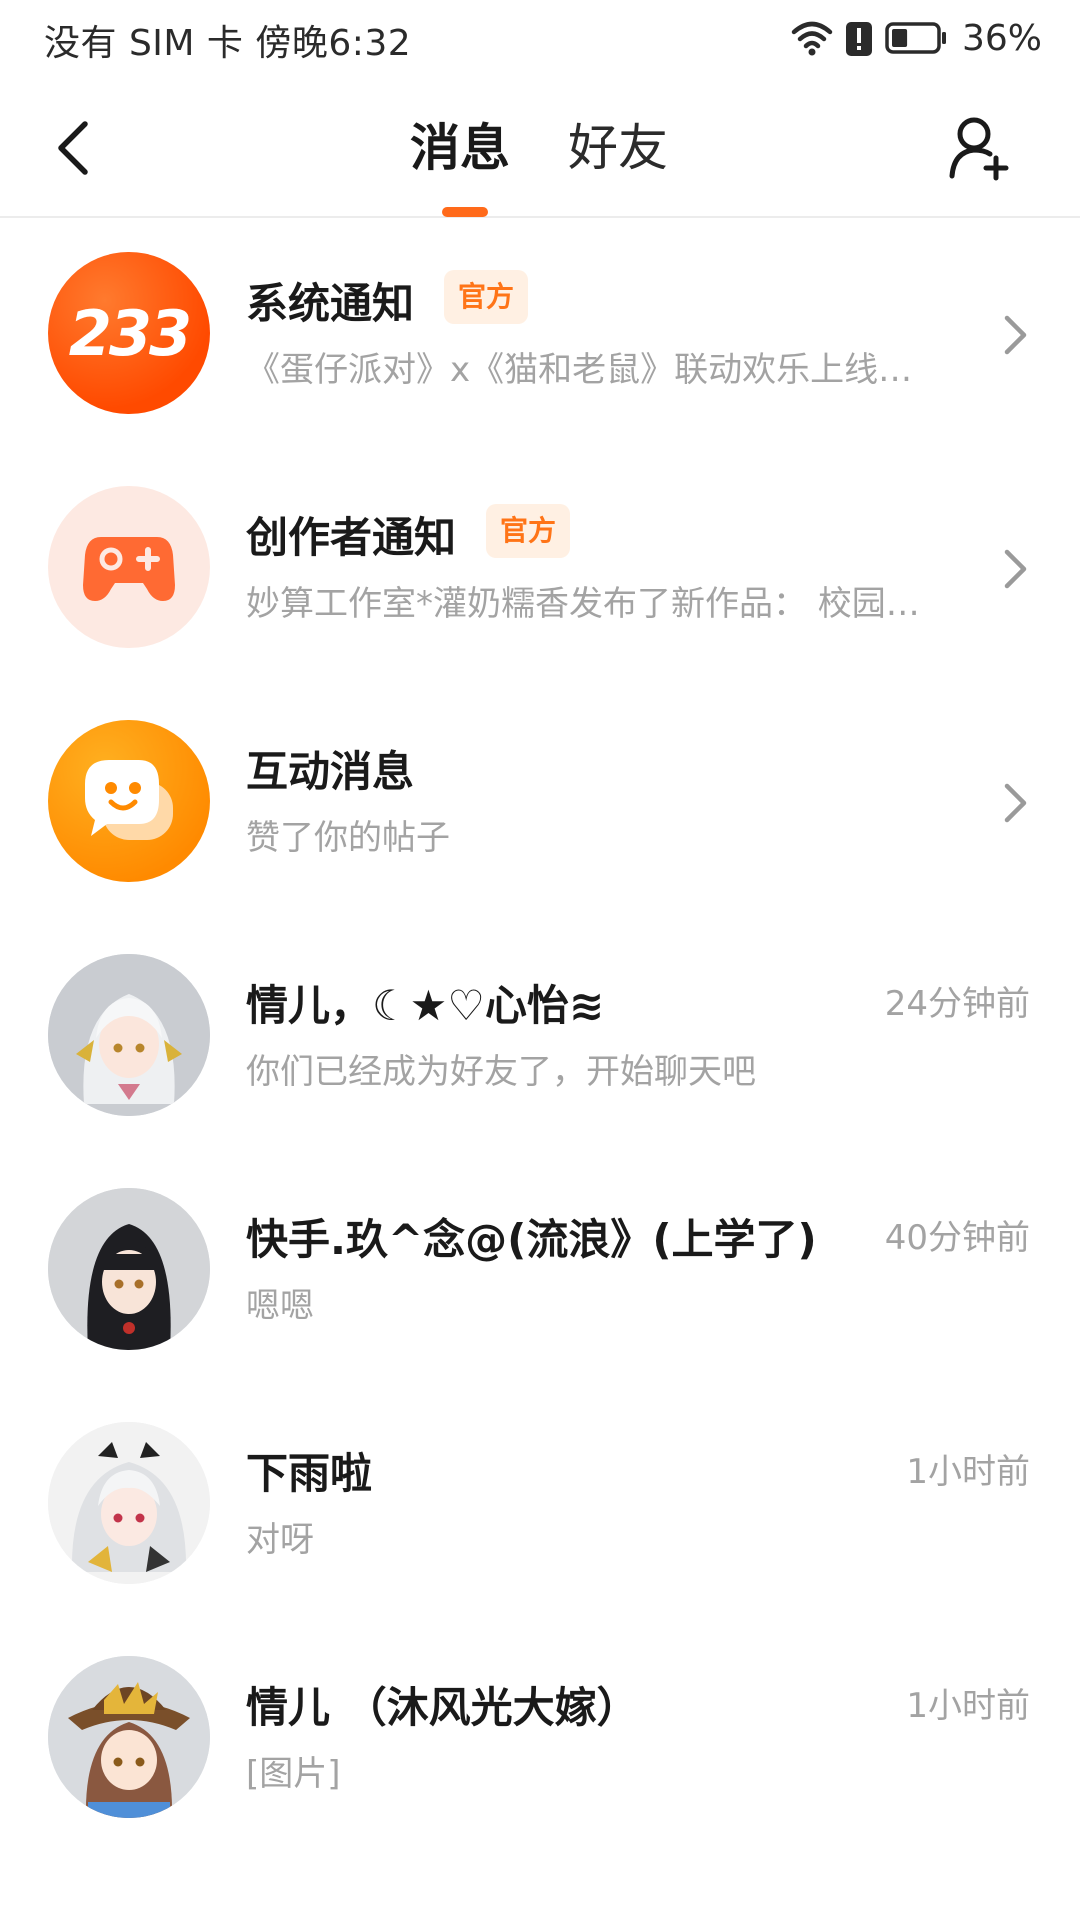  Describe the element at coordinates (540, 1505) in the screenshot. I see `list-item-chat: 下雨啦 1小时前 对呀` at that location.